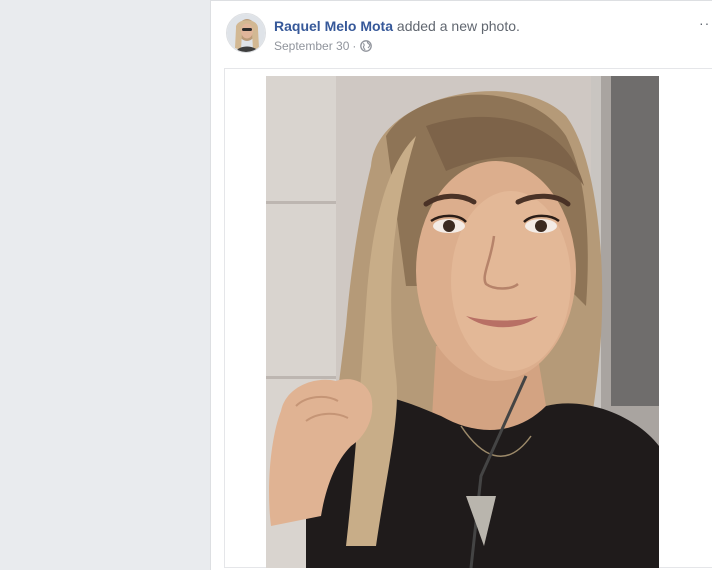  What do you see at coordinates (333, 26) in the screenshot?
I see `author-name-link: Raquel Melo Mota` at bounding box center [333, 26].